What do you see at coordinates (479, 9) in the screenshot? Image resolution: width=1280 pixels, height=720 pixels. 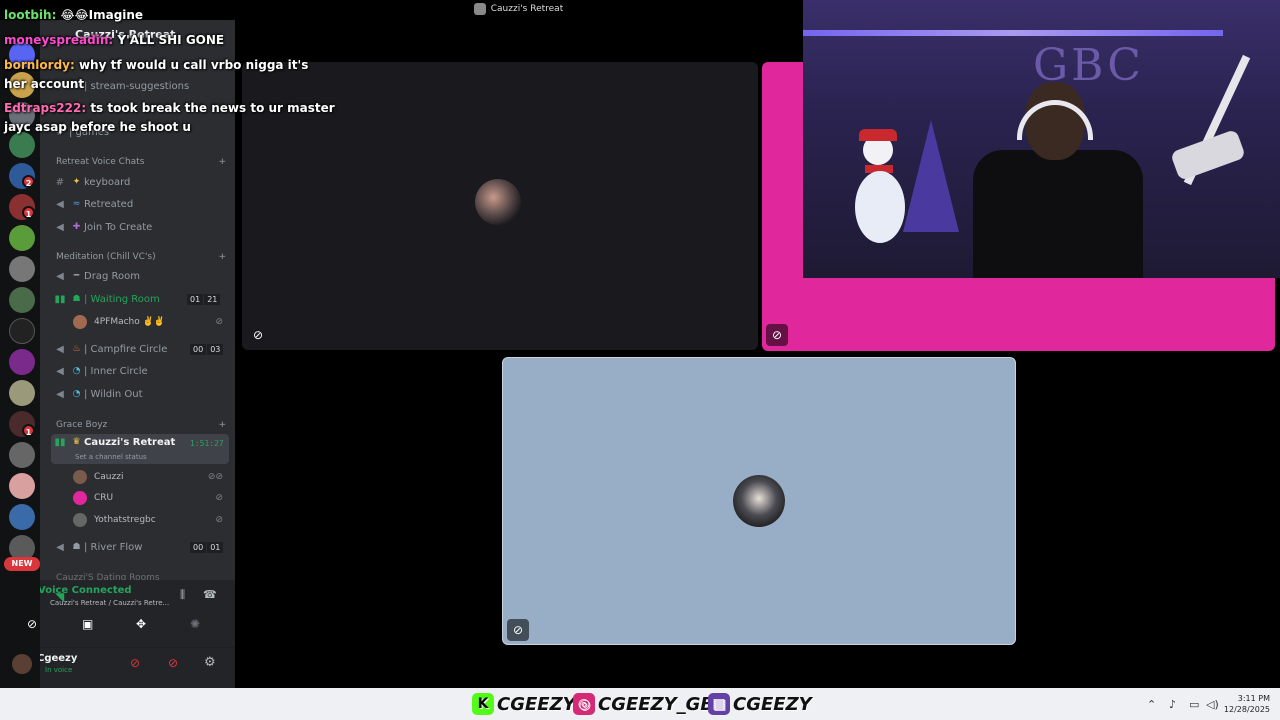 I see `server-avatar` at bounding box center [479, 9].